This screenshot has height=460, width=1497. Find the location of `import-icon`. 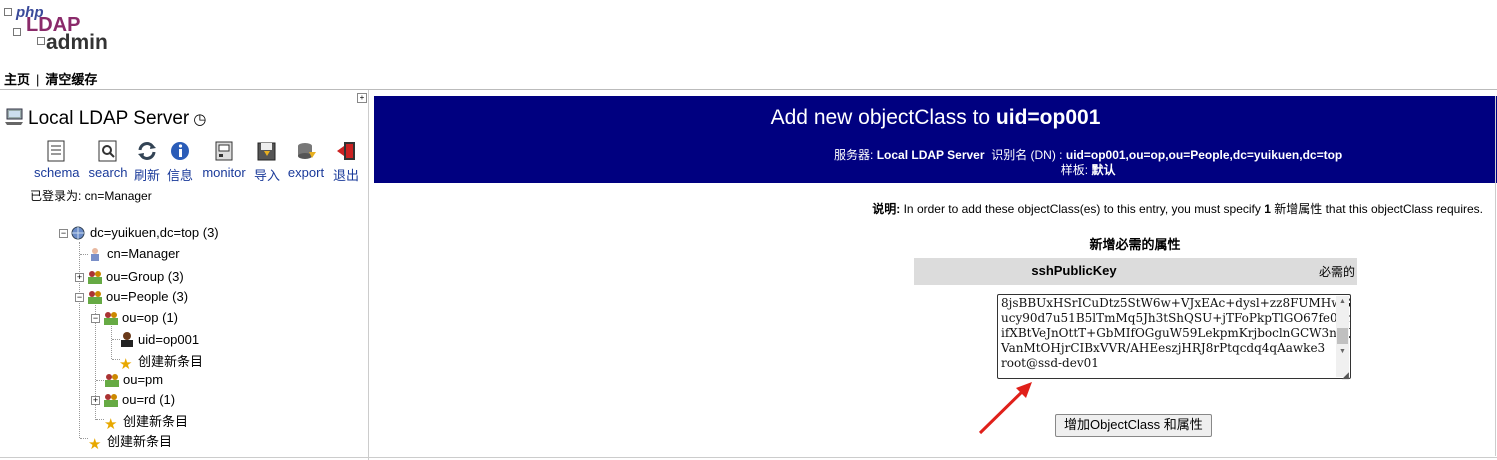

import-icon is located at coordinates (267, 151).